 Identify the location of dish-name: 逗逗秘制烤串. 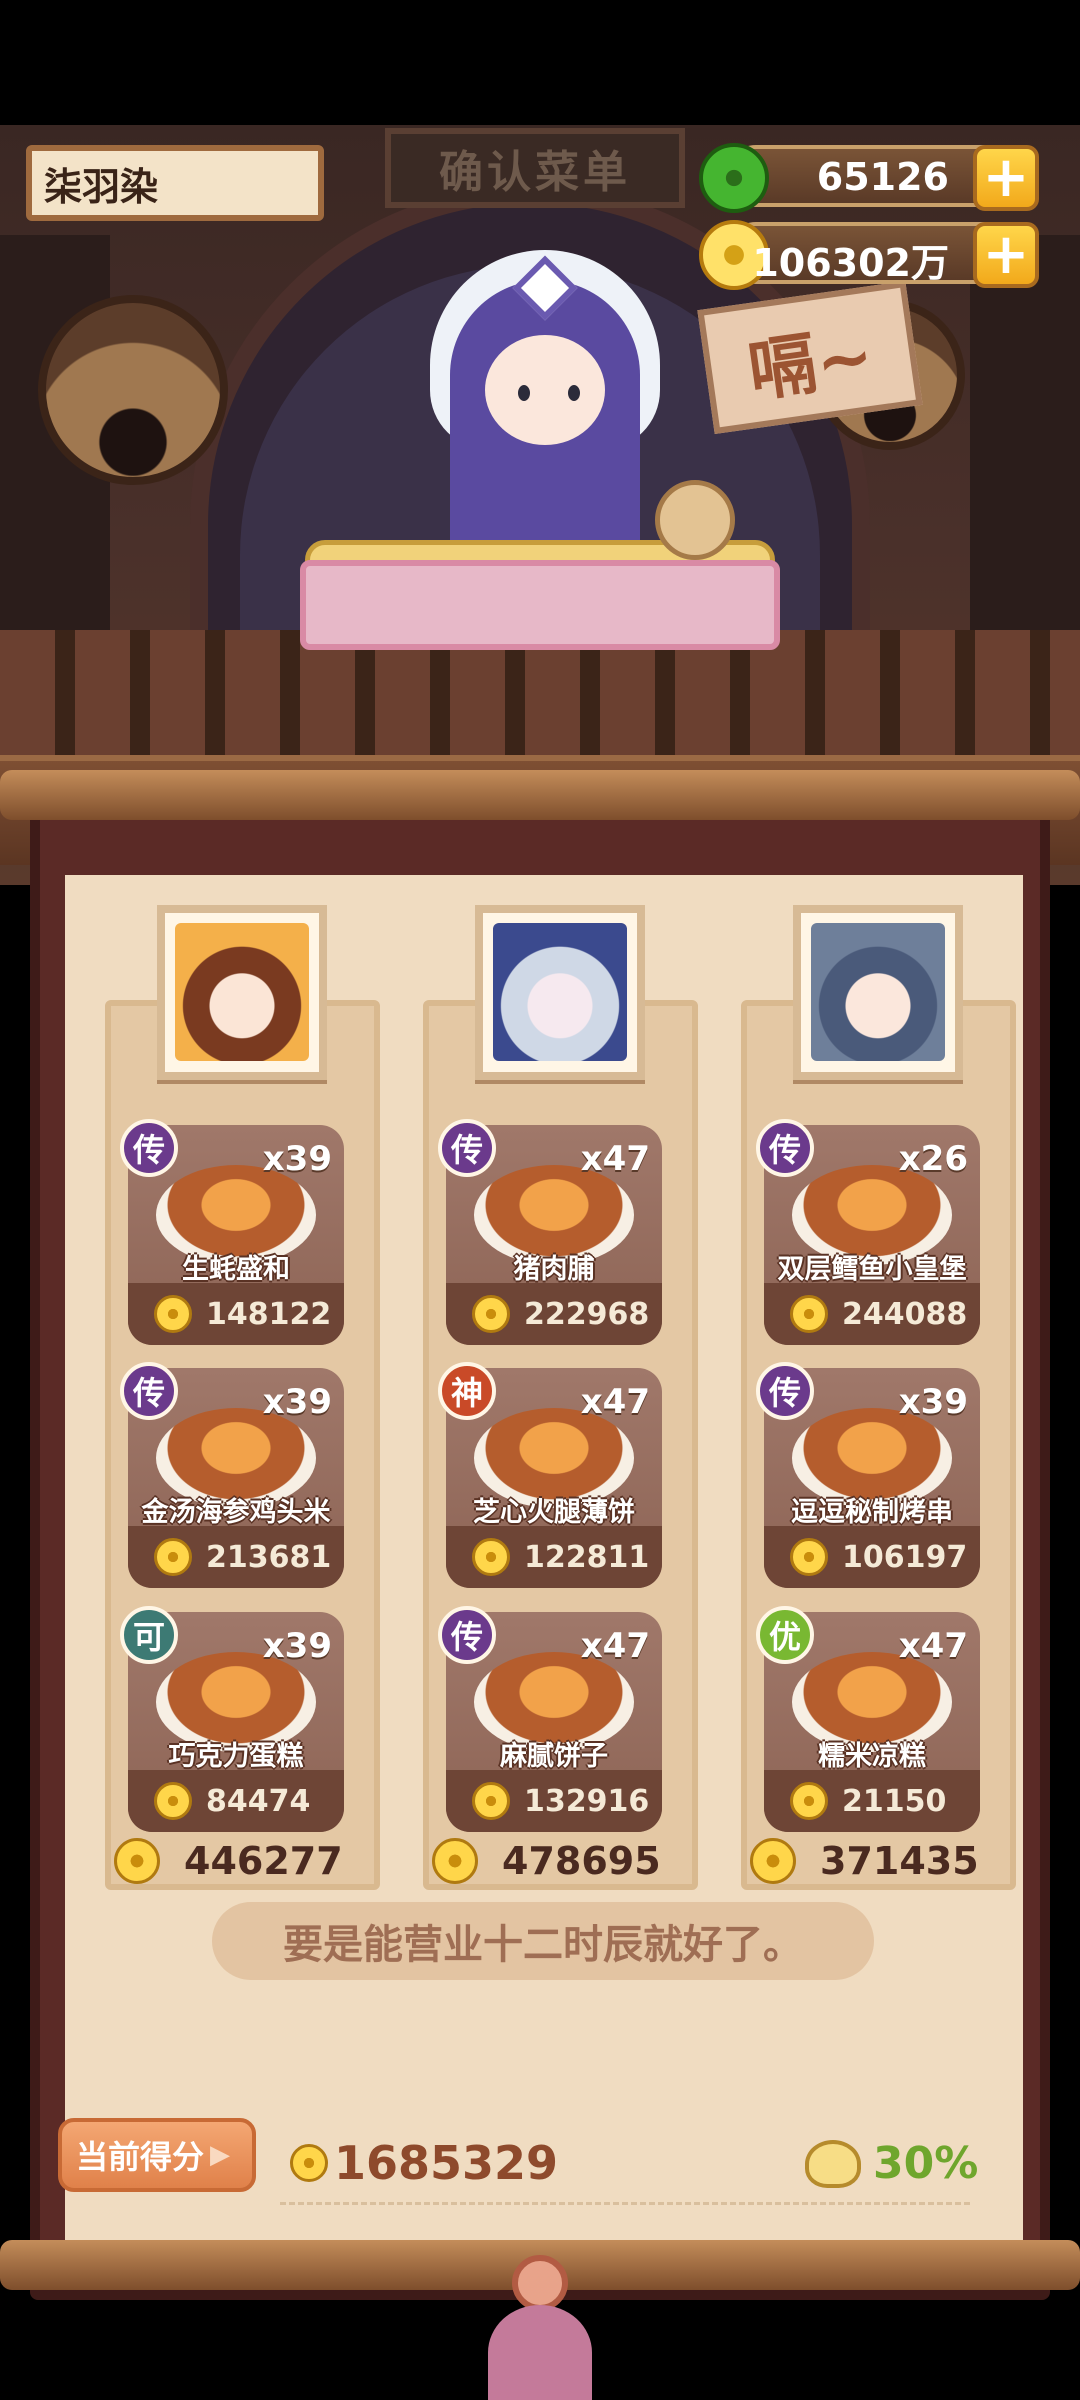
(872, 1512).